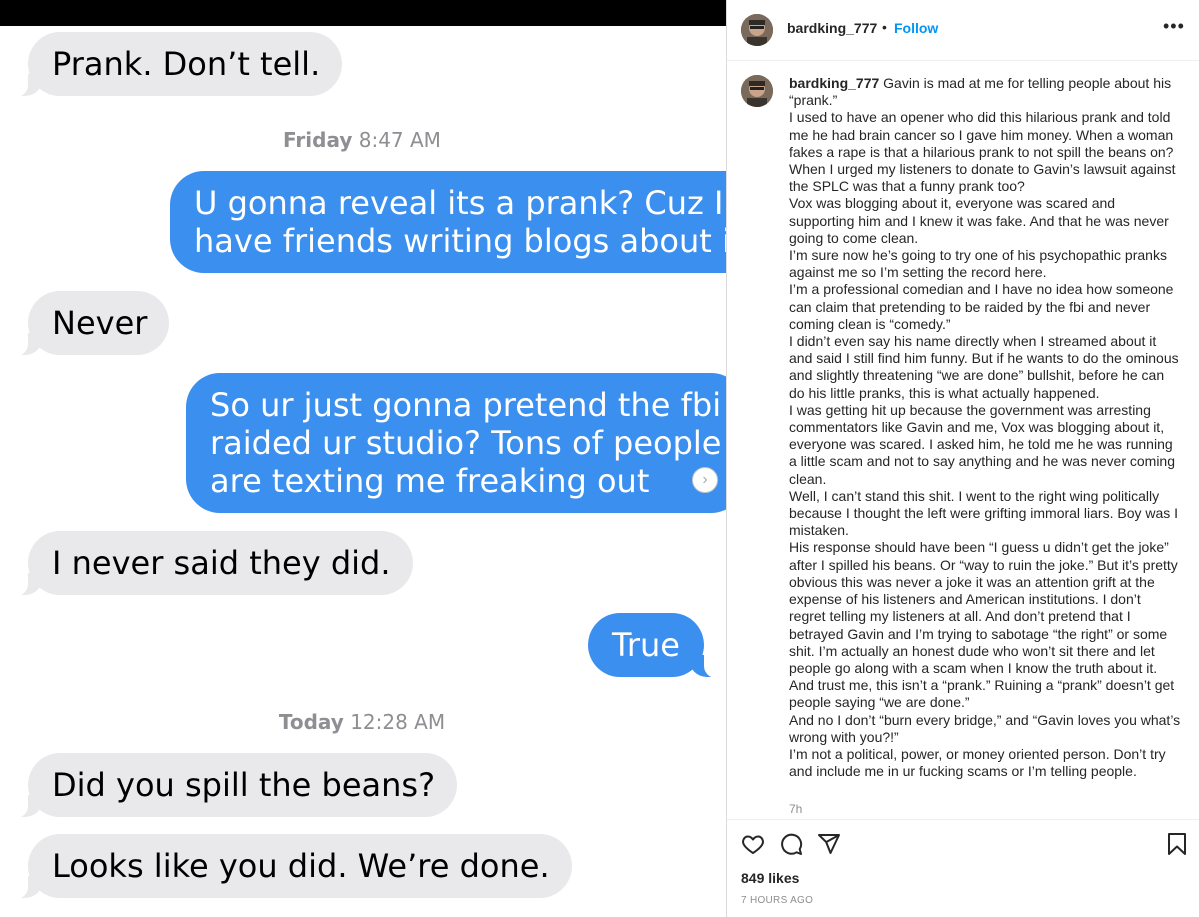 The height and width of the screenshot is (917, 1199). I want to click on post-timestamp: 7 HOURS AGO, so click(777, 900).